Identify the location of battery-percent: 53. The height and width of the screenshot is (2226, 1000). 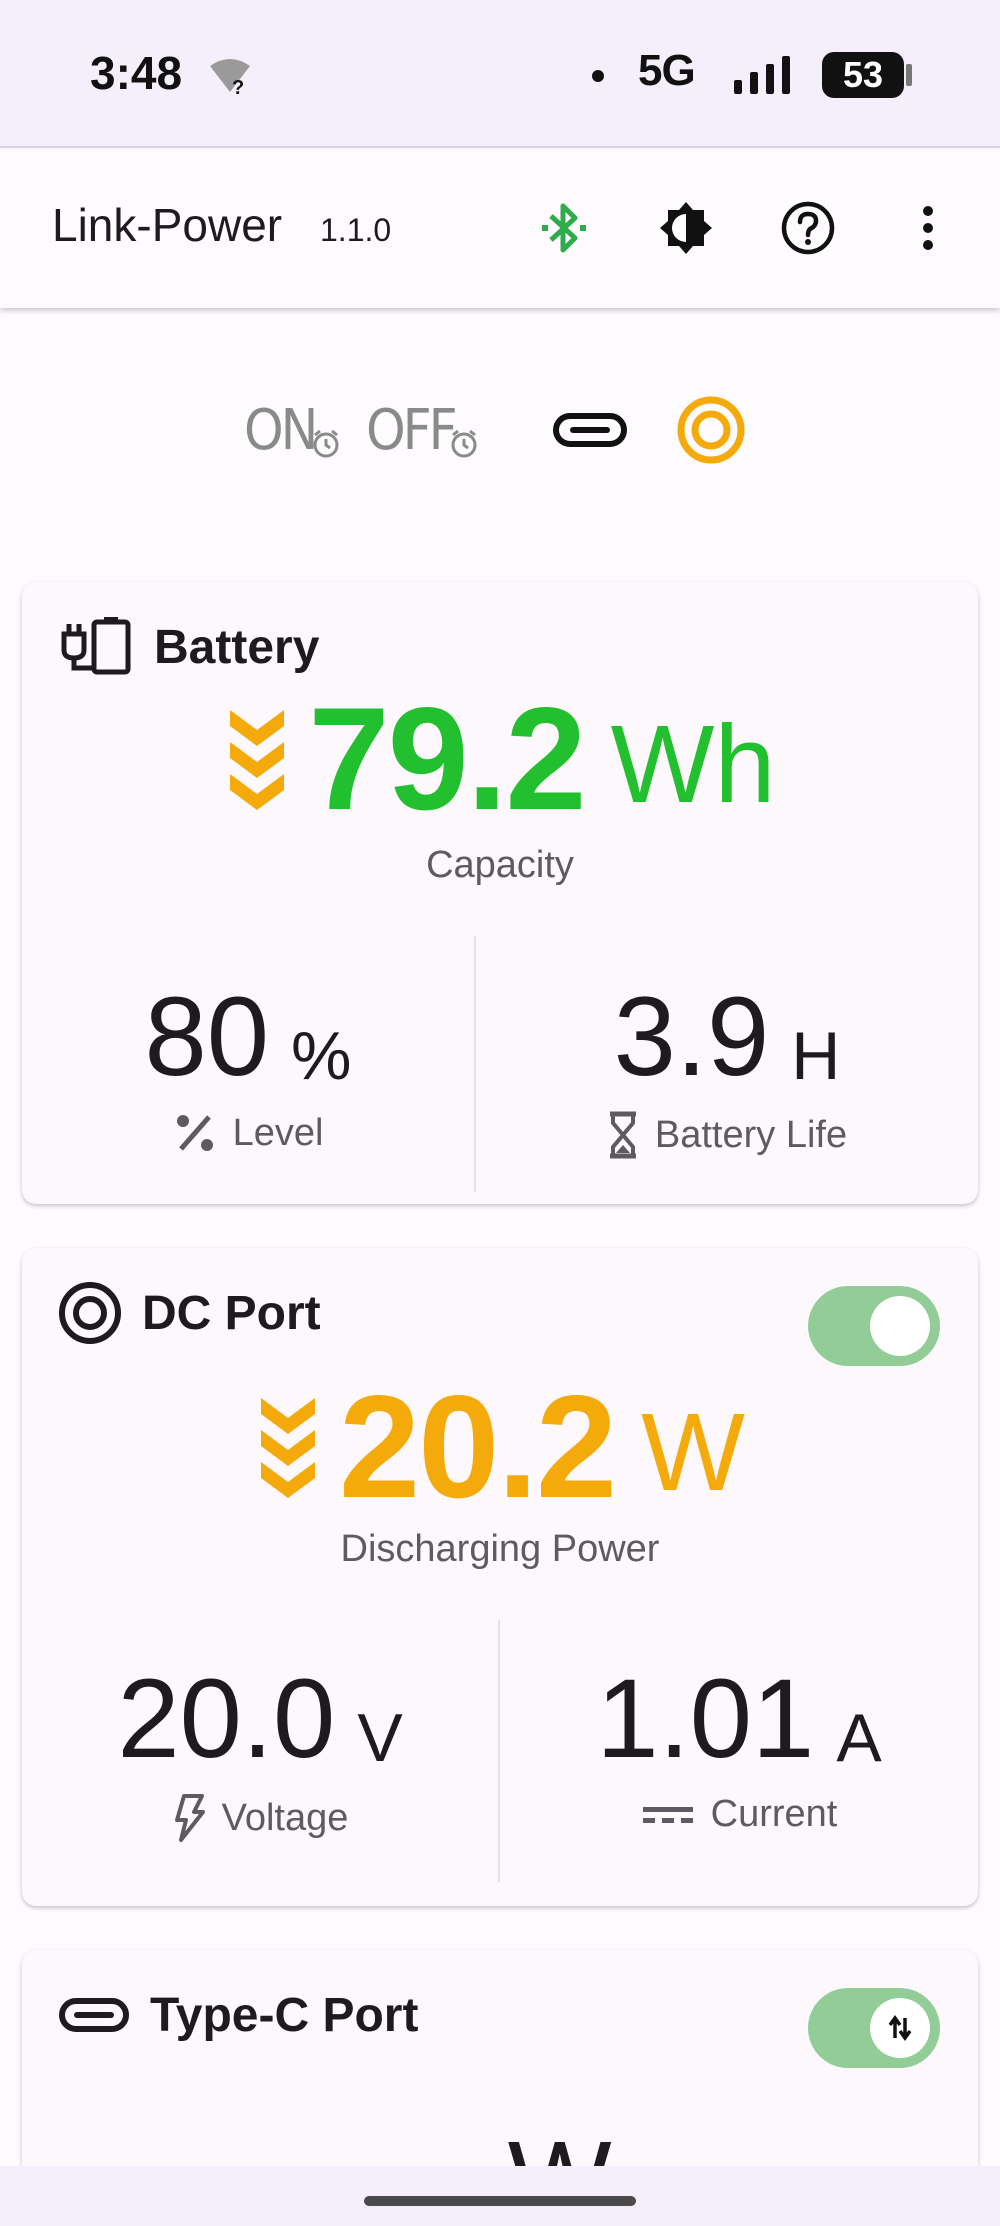
(863, 74).